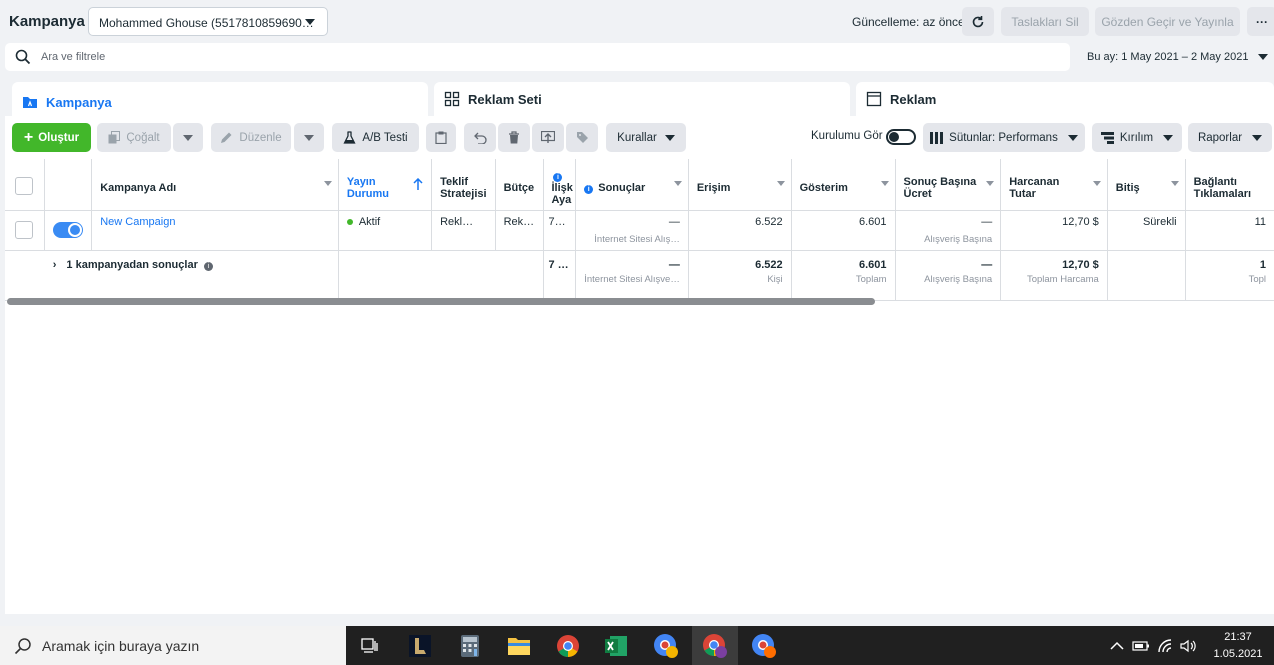 This screenshot has width=1274, height=665. I want to click on column-header-link-clicks: Bağlantı Tıklamaları, so click(1229, 185).